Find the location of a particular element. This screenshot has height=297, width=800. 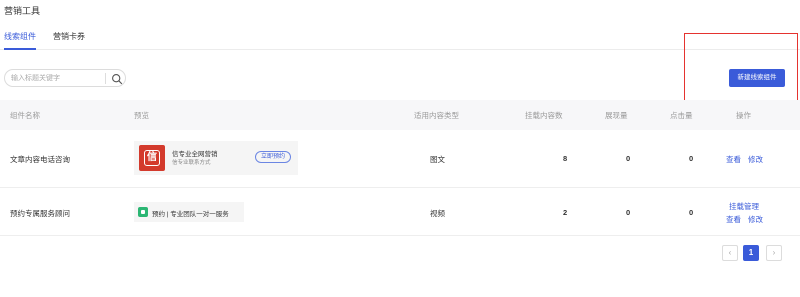

page-title: 营销工具 is located at coordinates (22, 11).